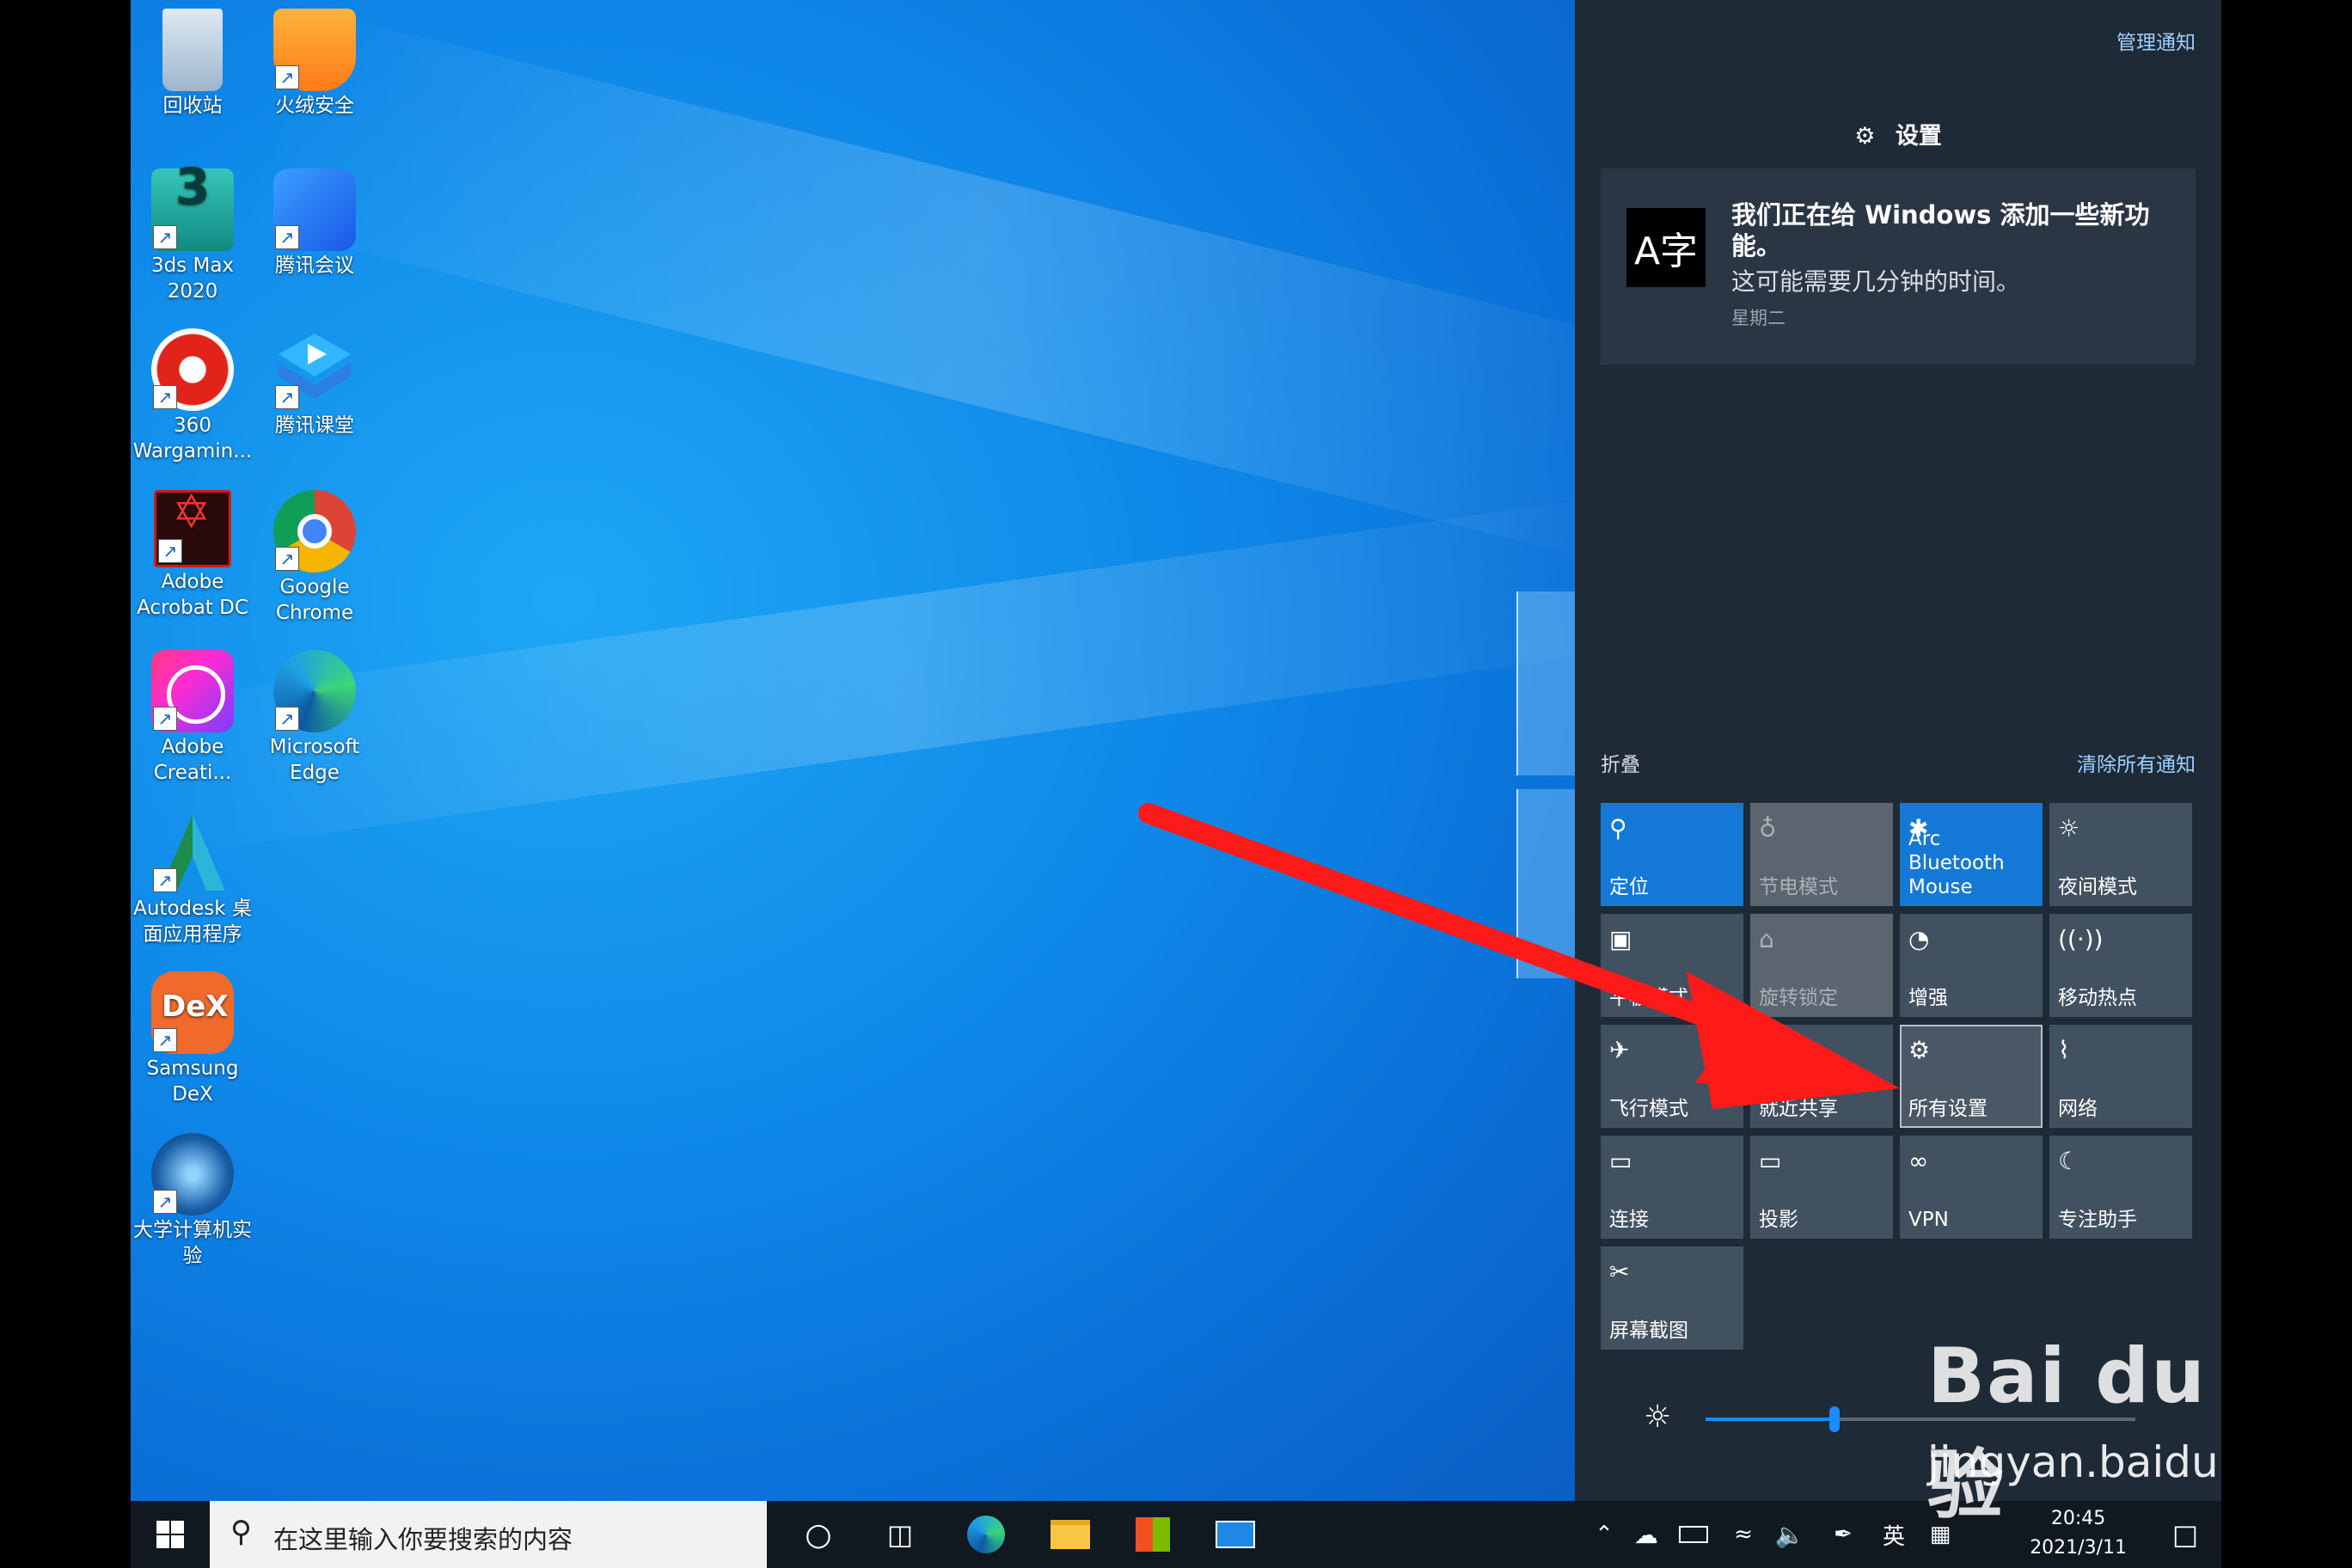 The height and width of the screenshot is (1568, 2352). Describe the element at coordinates (1822, 1076) in the screenshot. I see `quick-action-nearby-share: ⎙ 就近共享` at that location.